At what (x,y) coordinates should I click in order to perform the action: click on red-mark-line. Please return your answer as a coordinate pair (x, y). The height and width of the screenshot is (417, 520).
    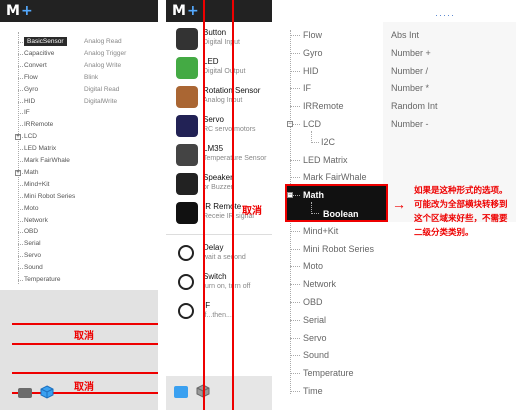
    Looking at the image, I should click on (85, 324).